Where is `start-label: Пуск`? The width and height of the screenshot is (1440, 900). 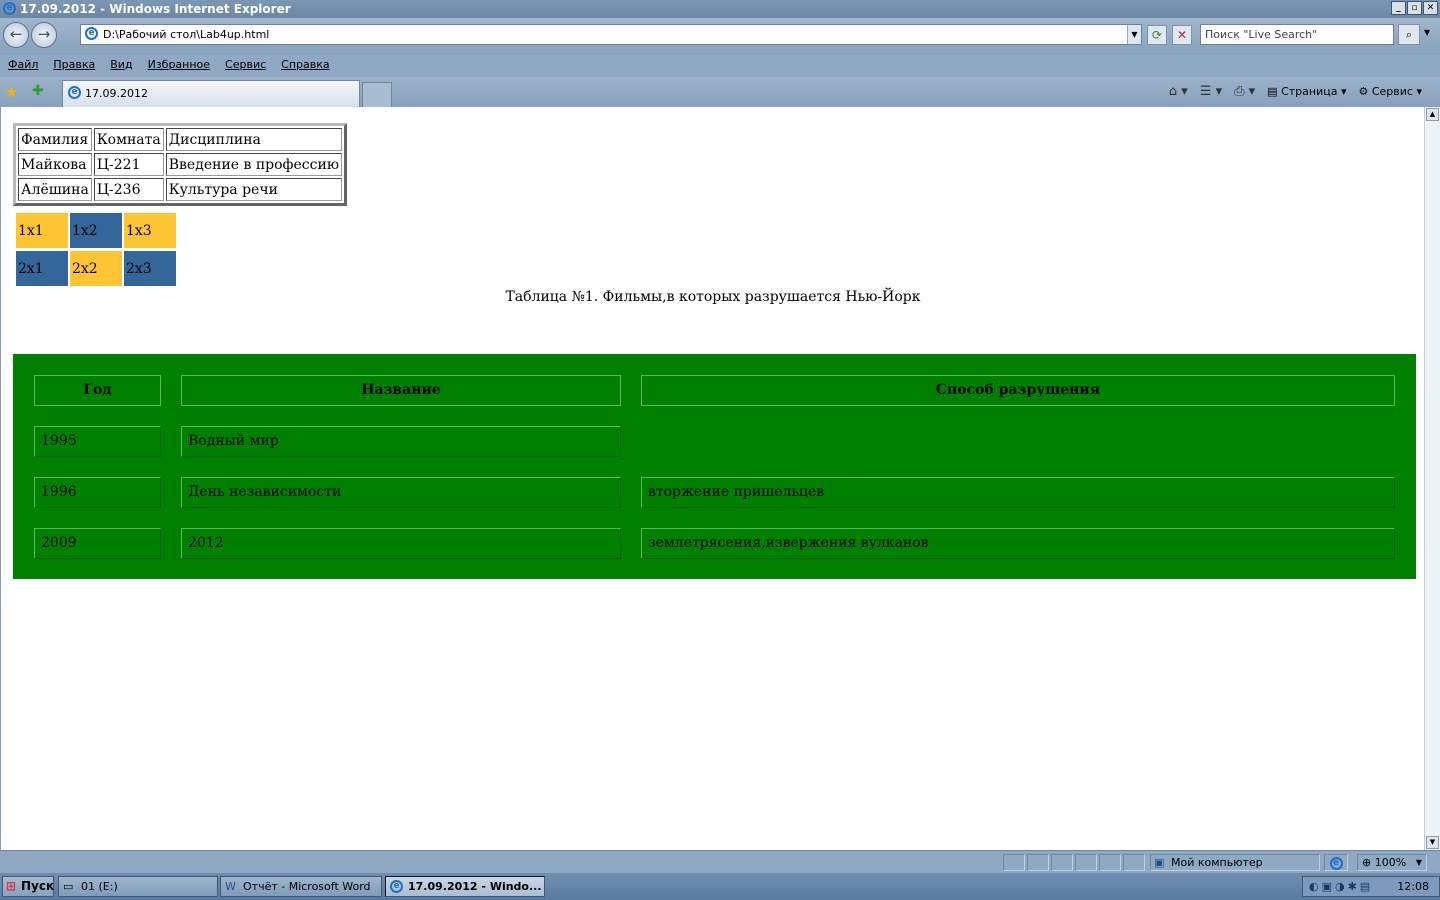 start-label: Пуск is located at coordinates (38, 886).